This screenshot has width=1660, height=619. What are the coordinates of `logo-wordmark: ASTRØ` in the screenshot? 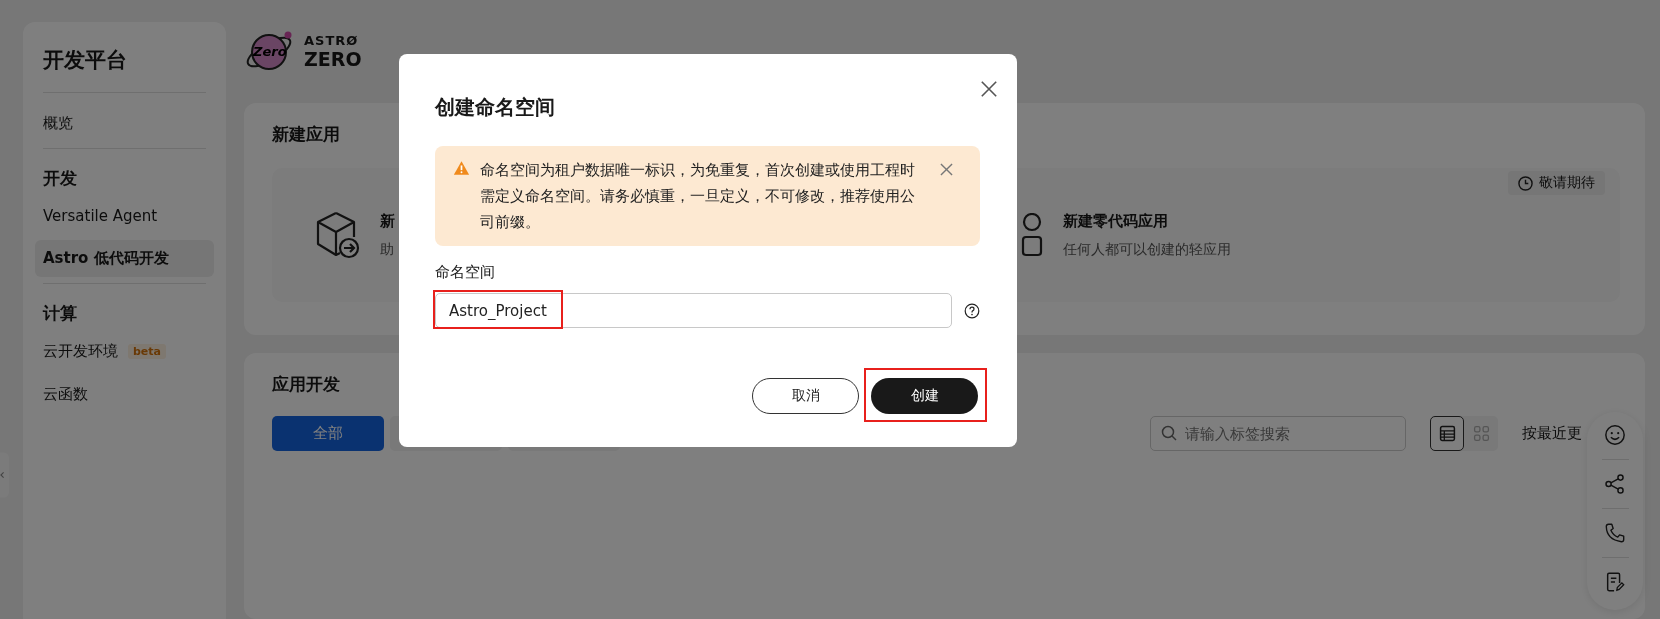 It's located at (332, 40).